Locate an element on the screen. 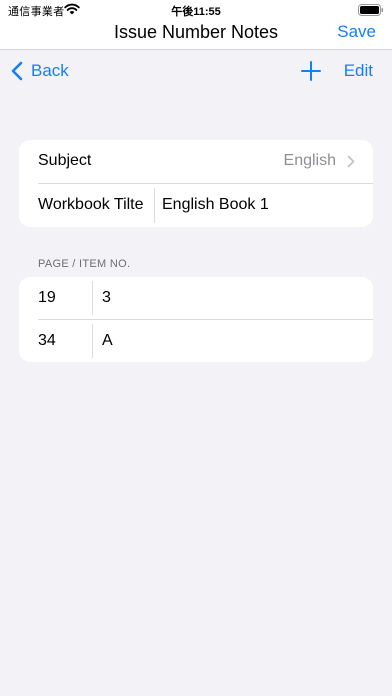  item-number-field: 3 is located at coordinates (106, 298).